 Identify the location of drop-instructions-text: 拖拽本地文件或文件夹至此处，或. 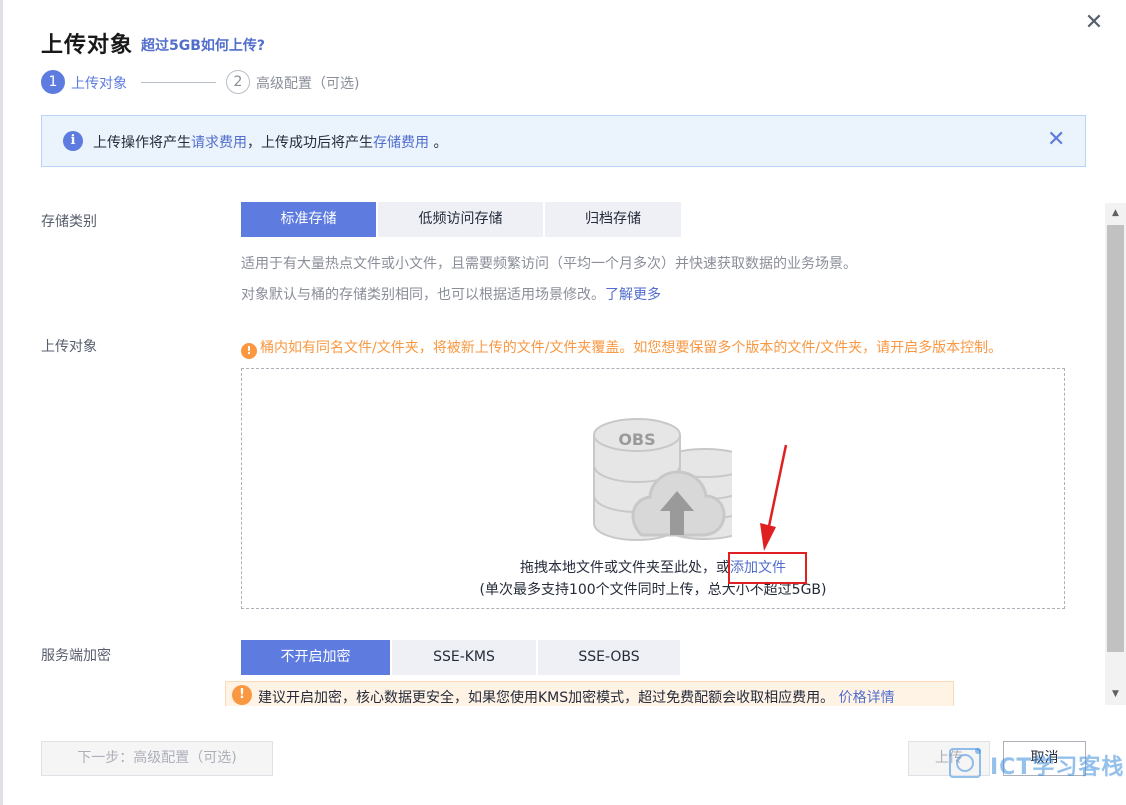
(625, 568).